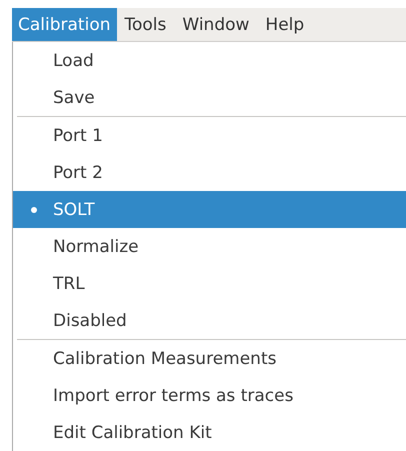 Image resolution: width=406 pixels, height=451 pixels. I want to click on menu-item: TRL, so click(209, 283).